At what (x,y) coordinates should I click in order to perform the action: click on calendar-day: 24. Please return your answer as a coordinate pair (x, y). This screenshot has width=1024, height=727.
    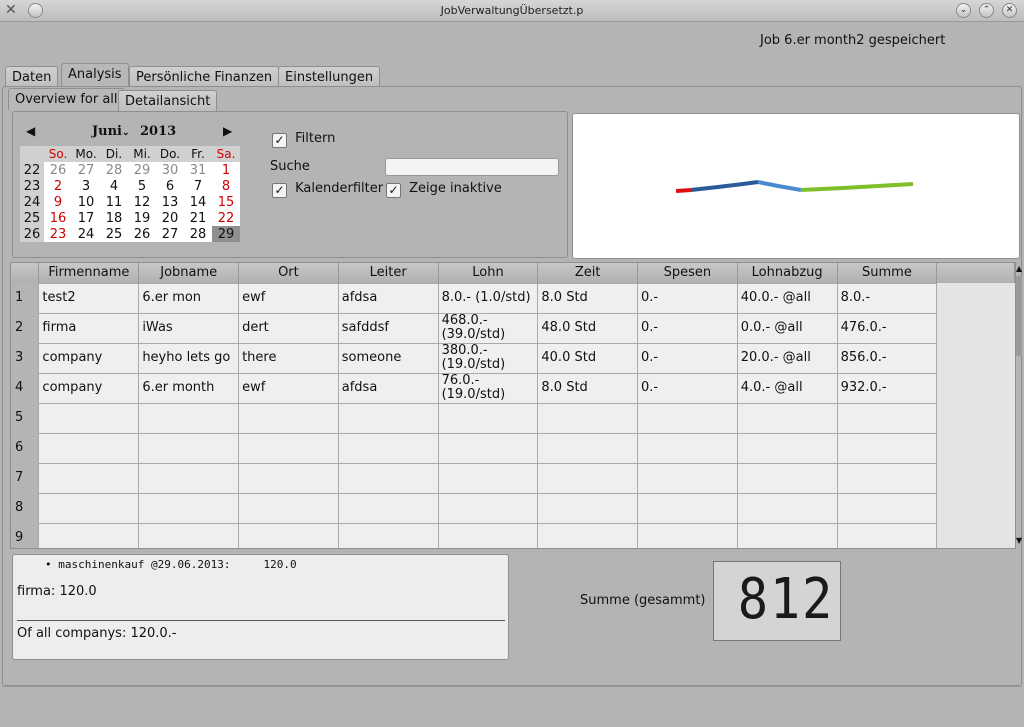
    Looking at the image, I should click on (86, 234).